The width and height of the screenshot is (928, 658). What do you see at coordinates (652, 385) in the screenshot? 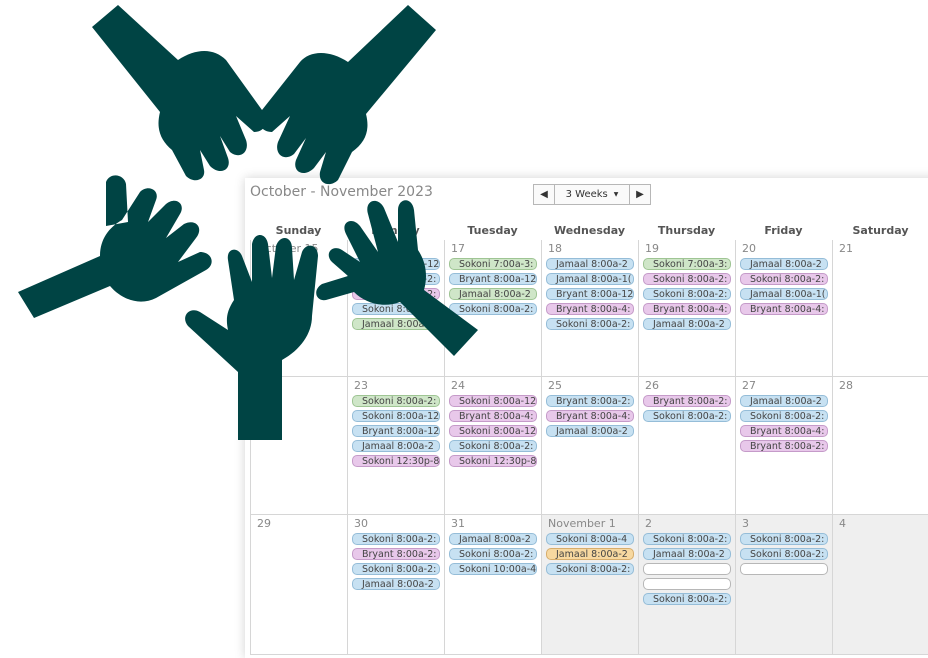
I see `day-number: 26` at bounding box center [652, 385].